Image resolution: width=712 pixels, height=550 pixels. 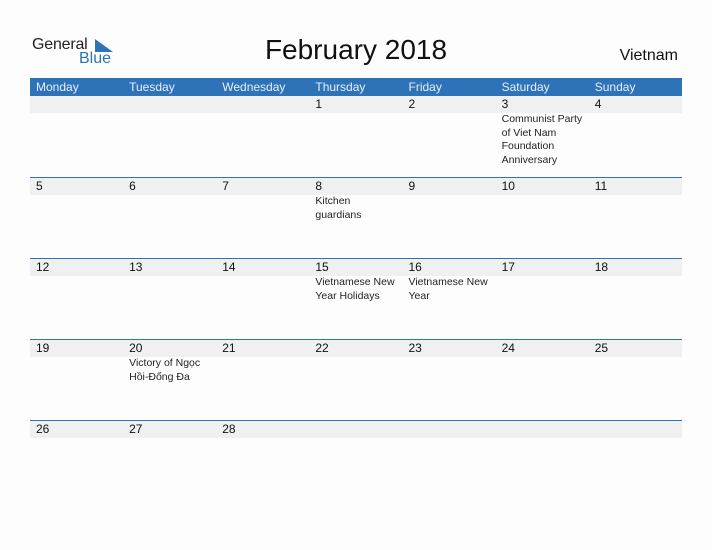 What do you see at coordinates (601, 267) in the screenshot?
I see `day-number: 18` at bounding box center [601, 267].